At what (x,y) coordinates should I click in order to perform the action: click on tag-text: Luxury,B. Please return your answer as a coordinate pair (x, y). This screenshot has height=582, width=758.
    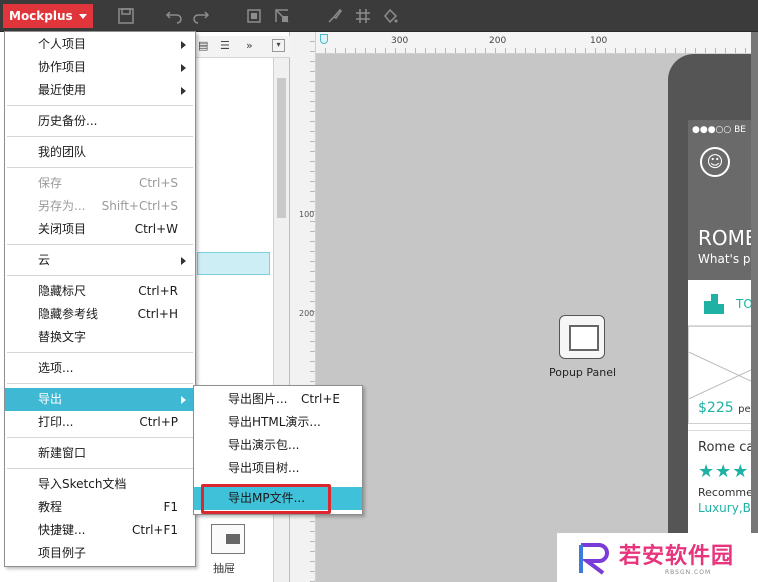
    Looking at the image, I should click on (724, 508).